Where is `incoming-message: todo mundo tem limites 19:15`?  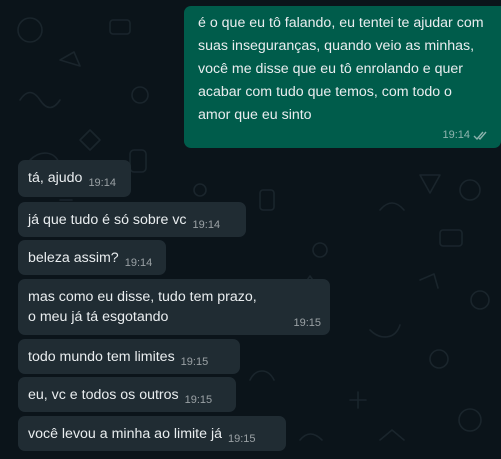 incoming-message: todo mundo tem limites 19:15 is located at coordinates (129, 356).